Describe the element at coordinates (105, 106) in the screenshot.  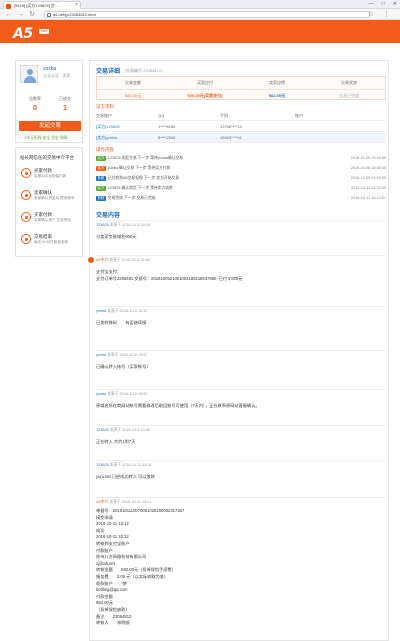
I see `accounts-title: 双方资料` at that location.